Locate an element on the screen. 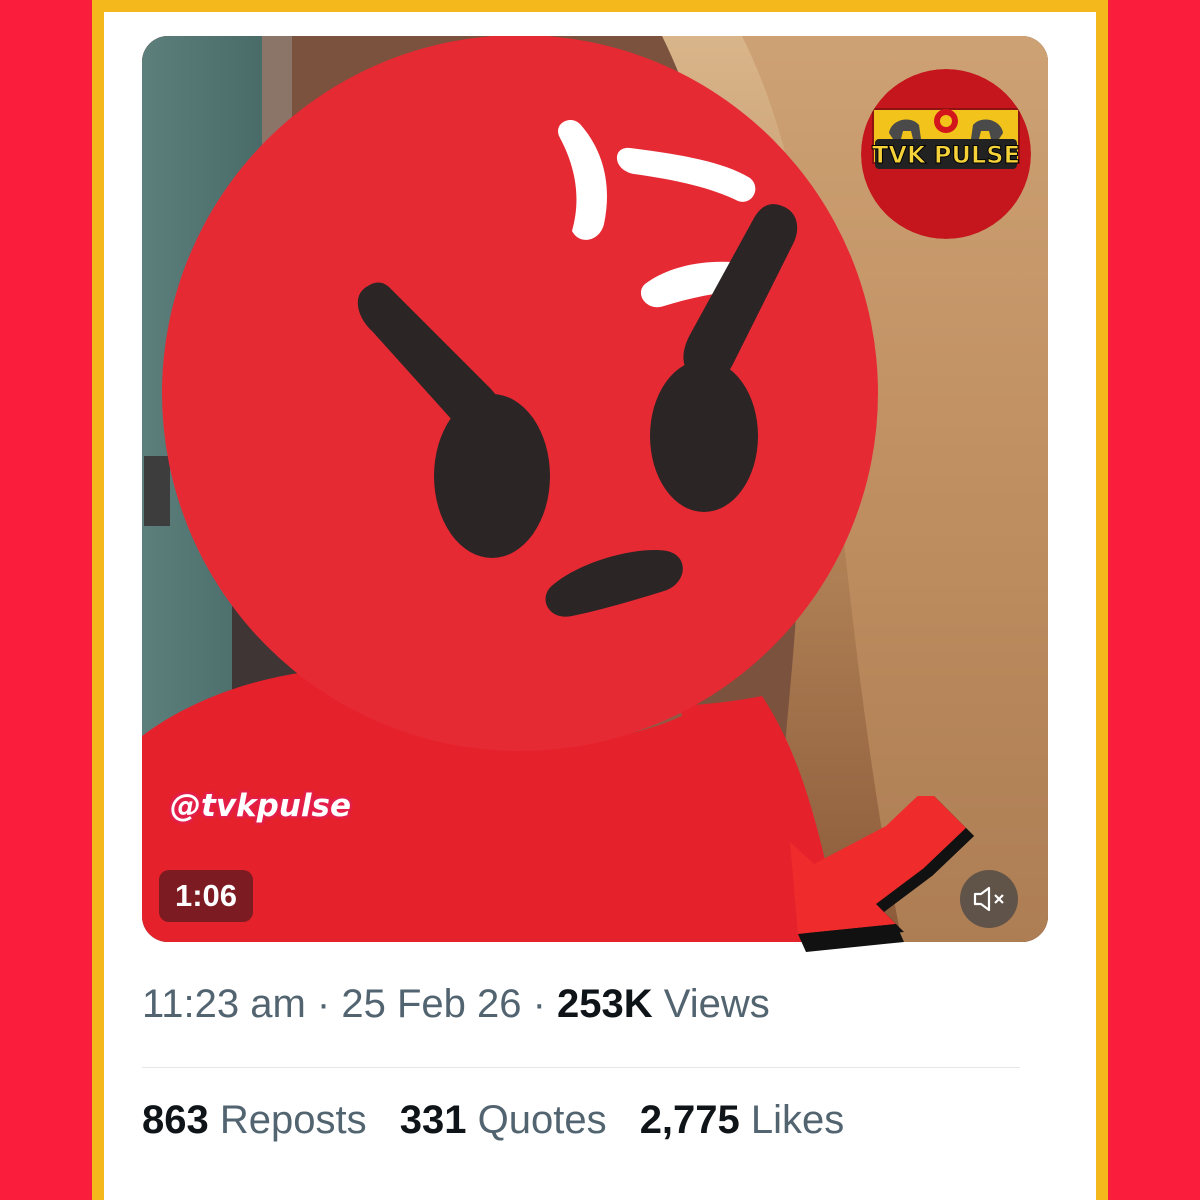 The height and width of the screenshot is (1200, 1200). likes-stat: 2,775 Likes is located at coordinates (742, 1120).